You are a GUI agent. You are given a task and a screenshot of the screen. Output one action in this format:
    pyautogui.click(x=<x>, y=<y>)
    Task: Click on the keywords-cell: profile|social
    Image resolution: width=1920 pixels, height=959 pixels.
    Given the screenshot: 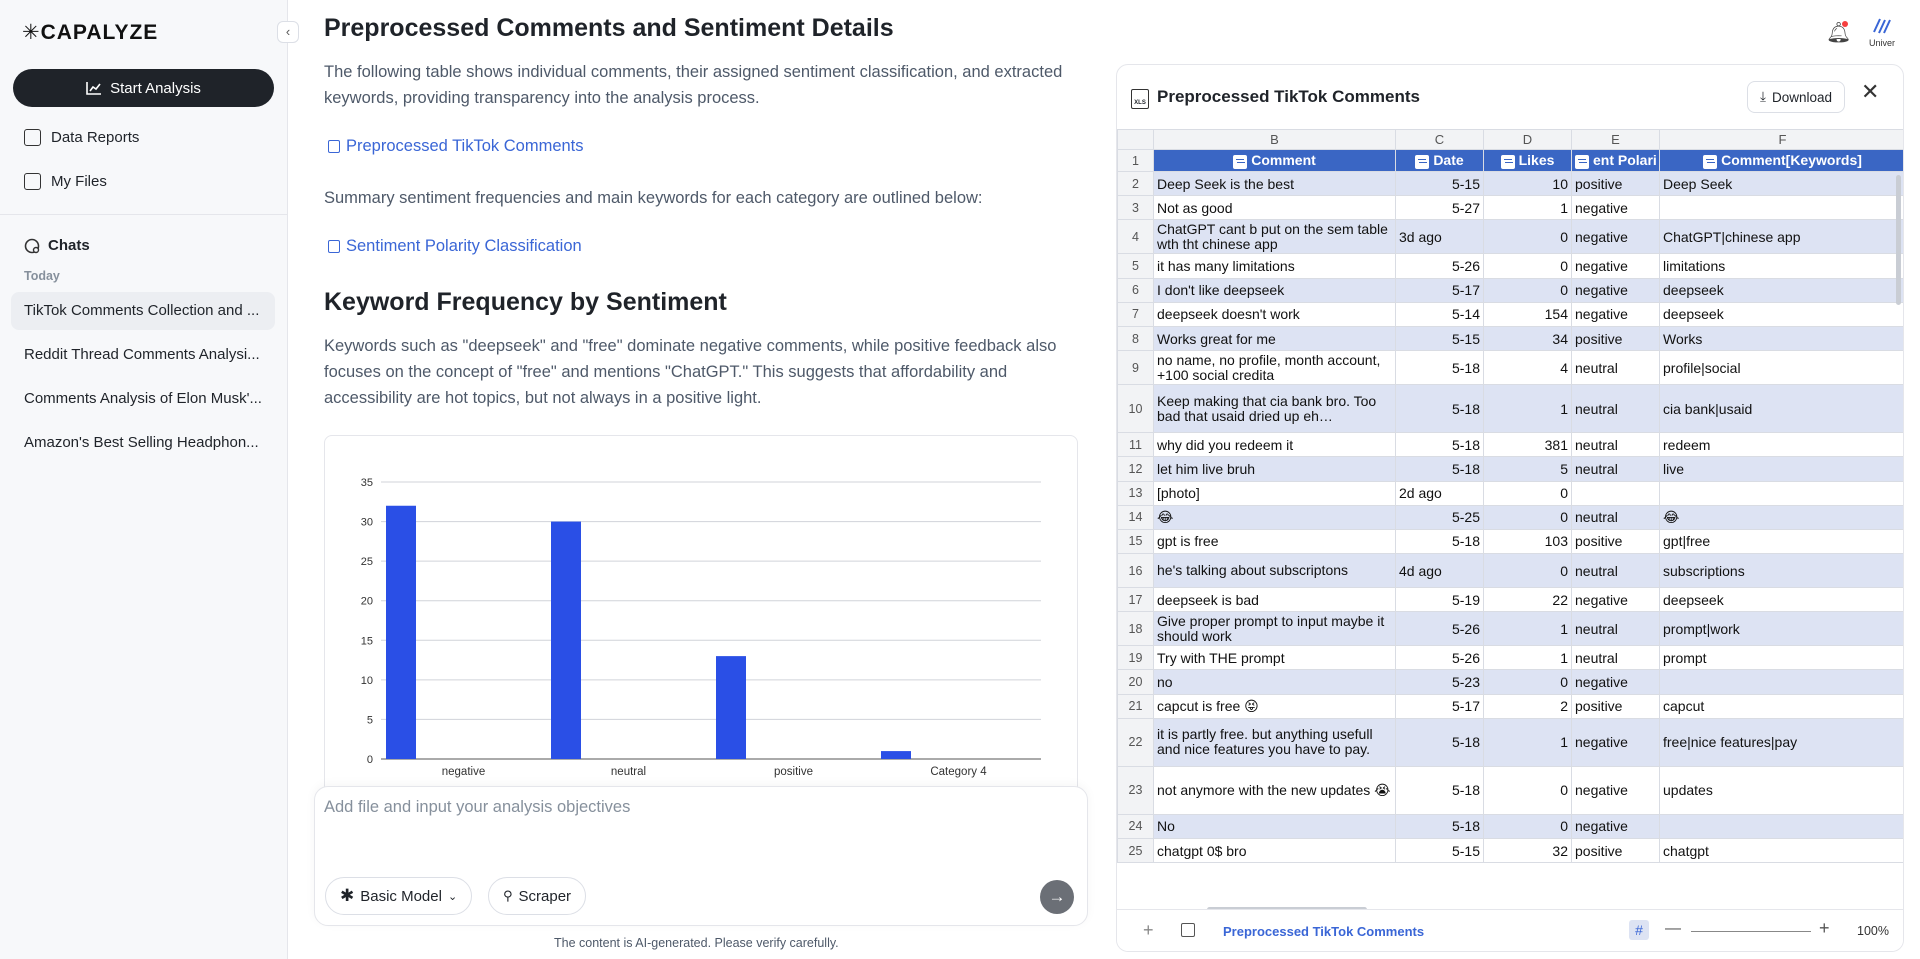 What is the action you would take?
    pyautogui.click(x=1781, y=368)
    